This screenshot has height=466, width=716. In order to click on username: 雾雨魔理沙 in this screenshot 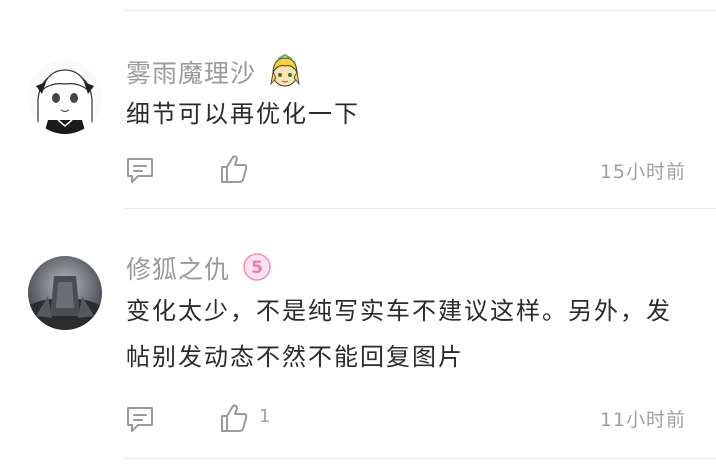, I will do `click(191, 72)`.